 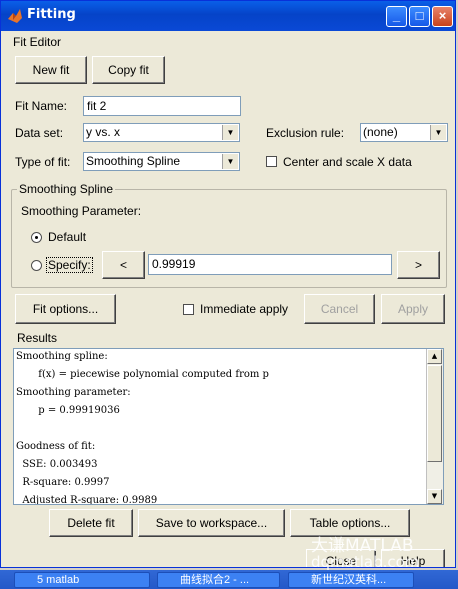 I want to click on fit-editor-label: Fit Editor, so click(x=37, y=42).